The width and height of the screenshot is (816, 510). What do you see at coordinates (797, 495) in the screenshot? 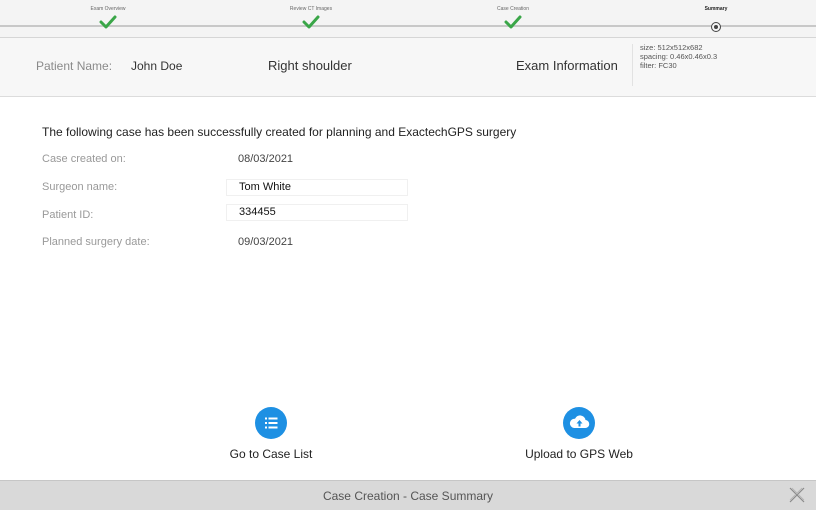
I see `close-icon` at bounding box center [797, 495].